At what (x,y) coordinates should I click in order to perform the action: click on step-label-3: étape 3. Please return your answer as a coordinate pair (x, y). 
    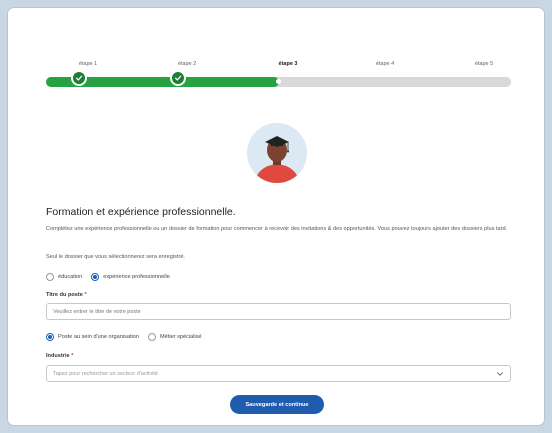
    Looking at the image, I should click on (288, 64).